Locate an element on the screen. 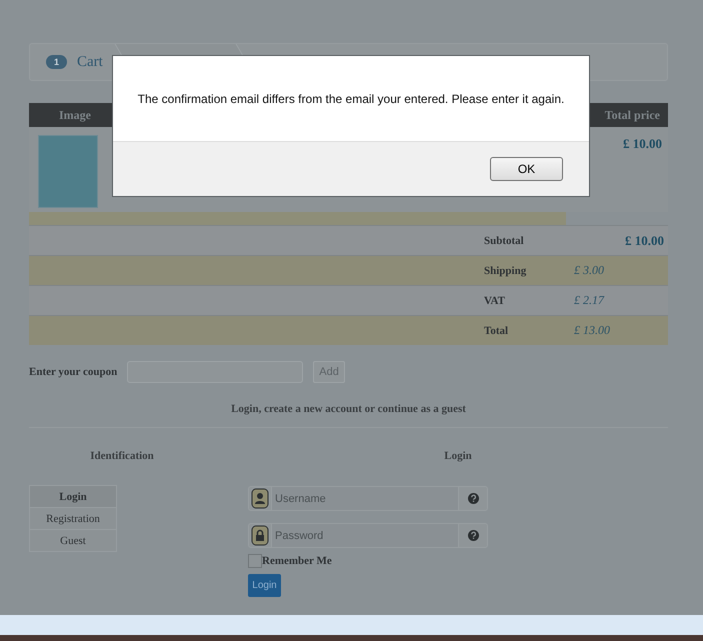 The width and height of the screenshot is (703, 641). identification-tab: Guest is located at coordinates (73, 540).